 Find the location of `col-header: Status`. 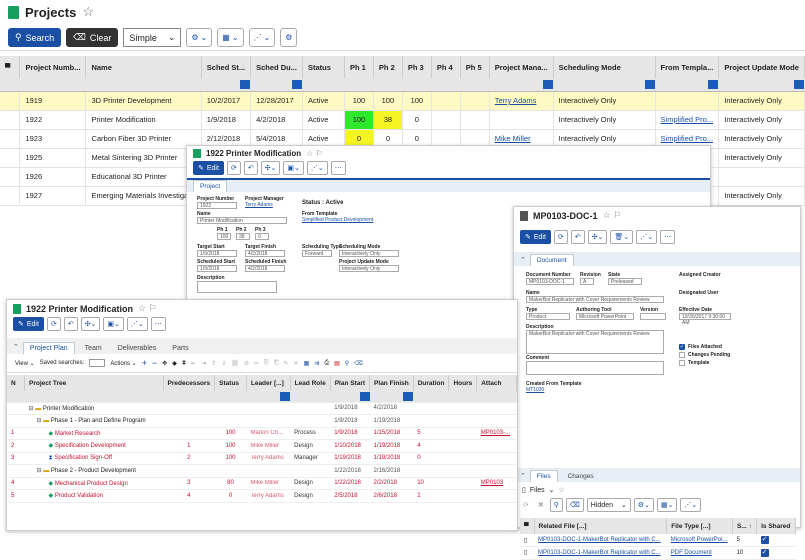

col-header: Status is located at coordinates (230, 383).